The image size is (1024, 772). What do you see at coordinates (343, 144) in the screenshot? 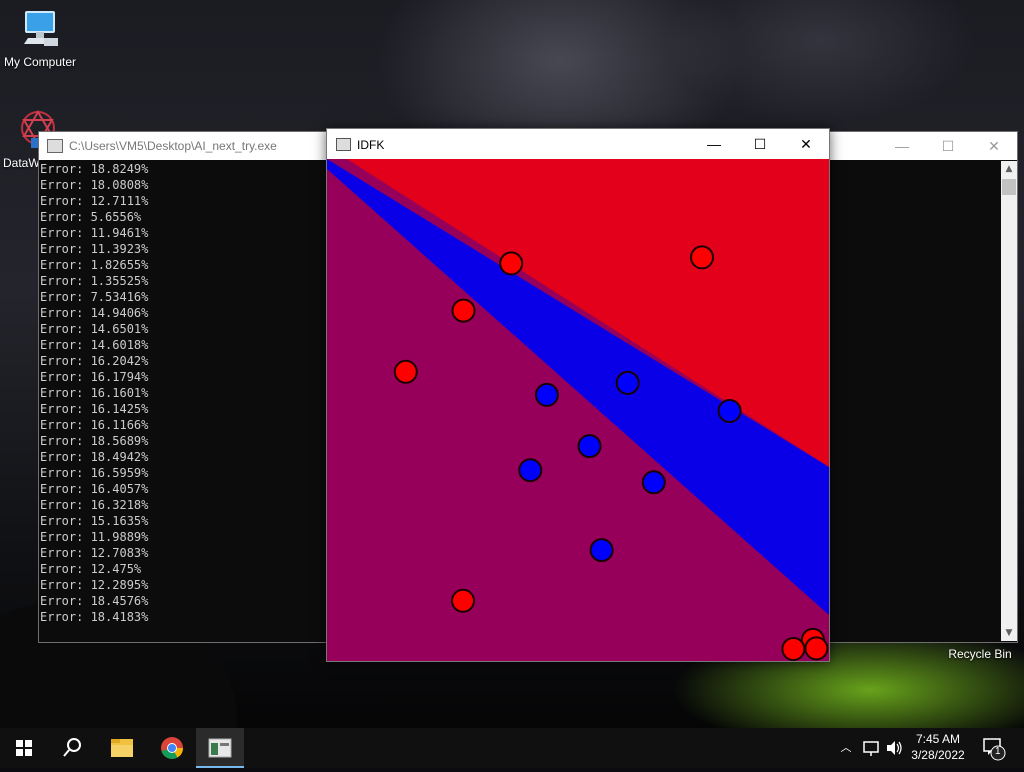
I see `idfk-app-icon` at bounding box center [343, 144].